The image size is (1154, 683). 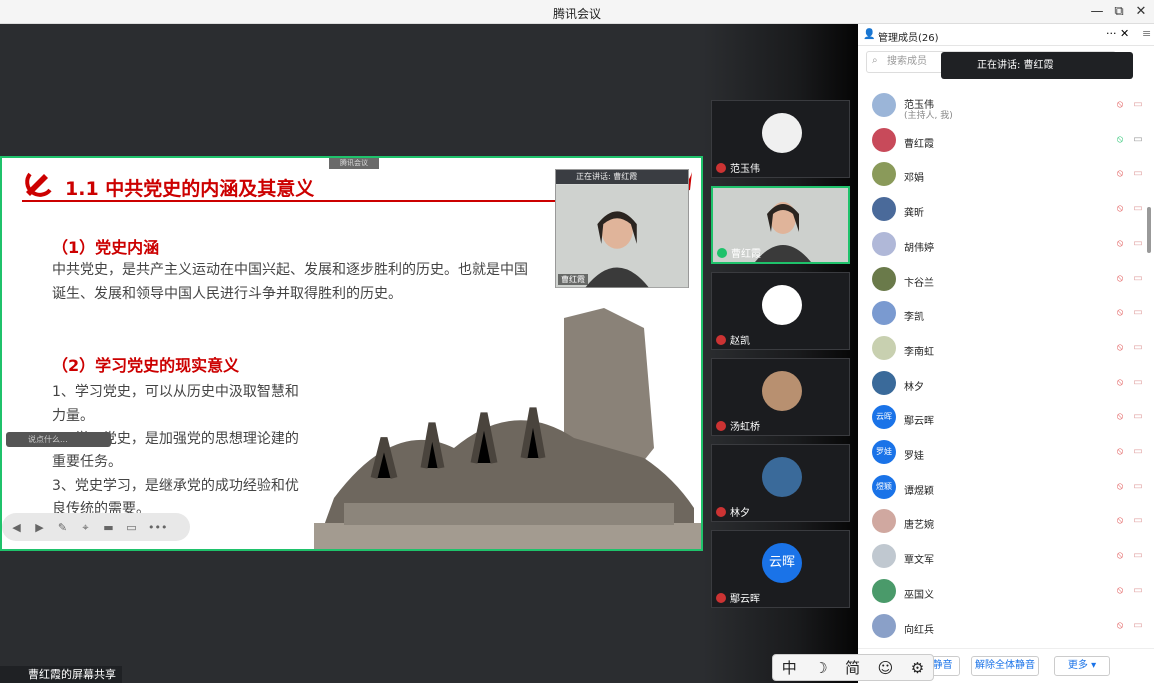 What do you see at coordinates (1120, 140) in the screenshot?
I see `mic-icon: ⦸` at bounding box center [1120, 140].